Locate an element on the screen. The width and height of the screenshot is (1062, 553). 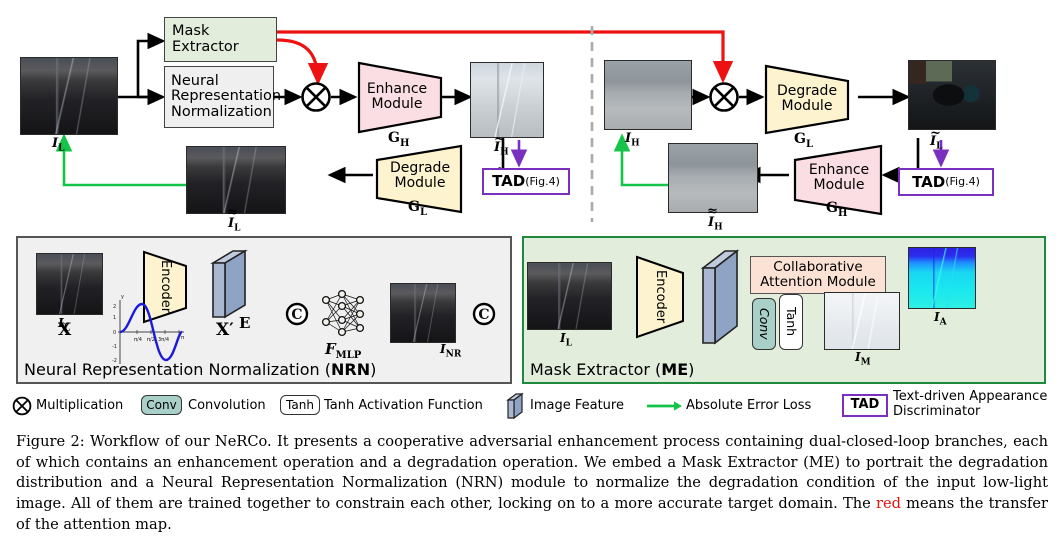
degrade-module-right-line1: Degrade is located at coordinates (807, 91).